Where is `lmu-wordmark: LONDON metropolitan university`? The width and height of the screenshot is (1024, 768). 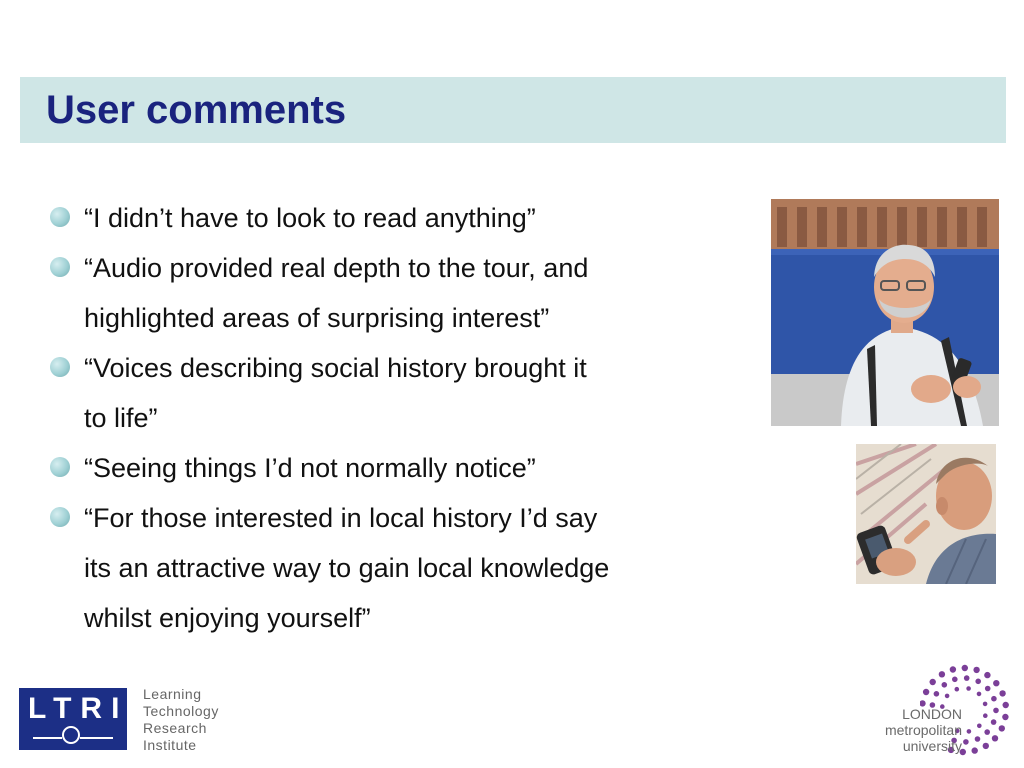 lmu-wordmark: LONDON metropolitan university is located at coordinates (912, 730).